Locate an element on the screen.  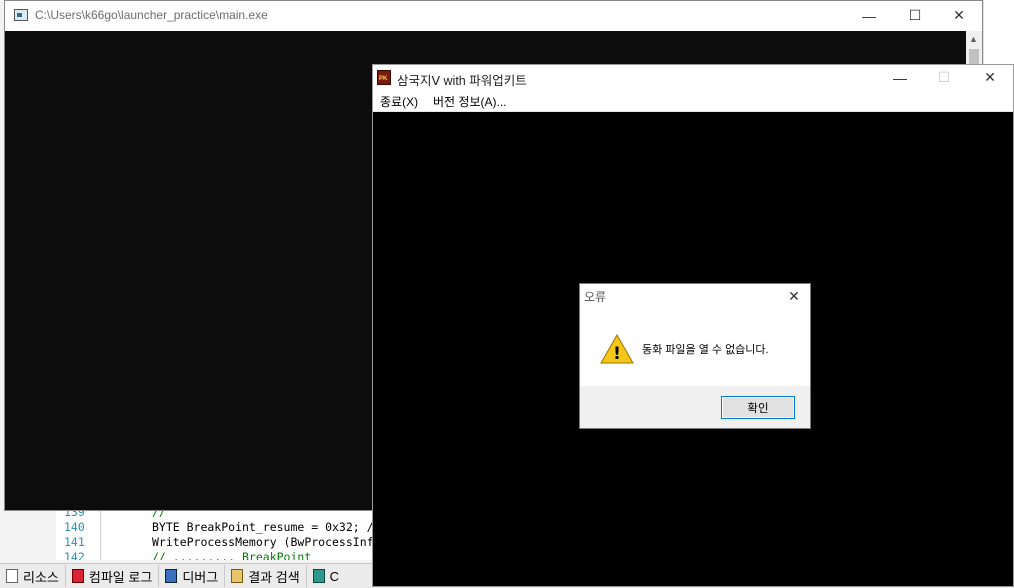
tab-label: 결과 검색 is located at coordinates (274, 577).